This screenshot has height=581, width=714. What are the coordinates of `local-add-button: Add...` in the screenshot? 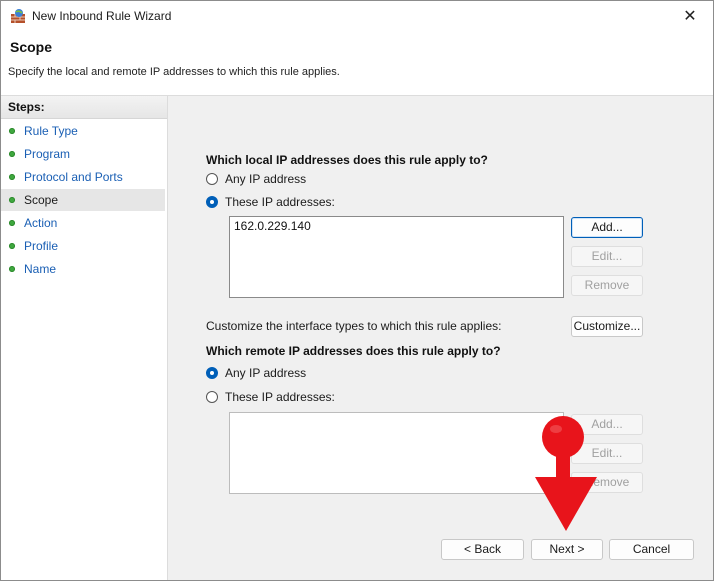 It's located at (607, 227).